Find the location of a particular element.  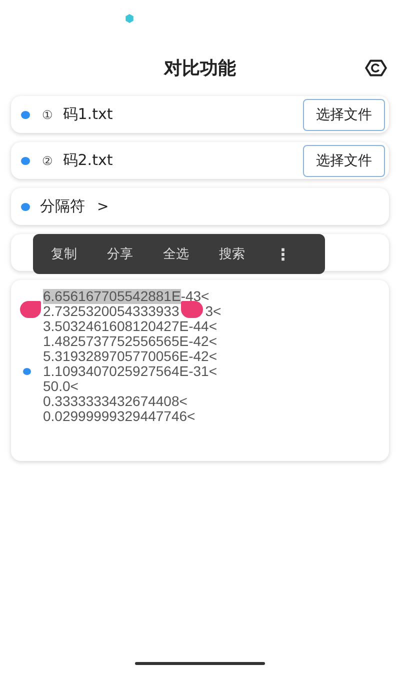

output-line: 3.5032461608120427E-44< is located at coordinates (130, 326).